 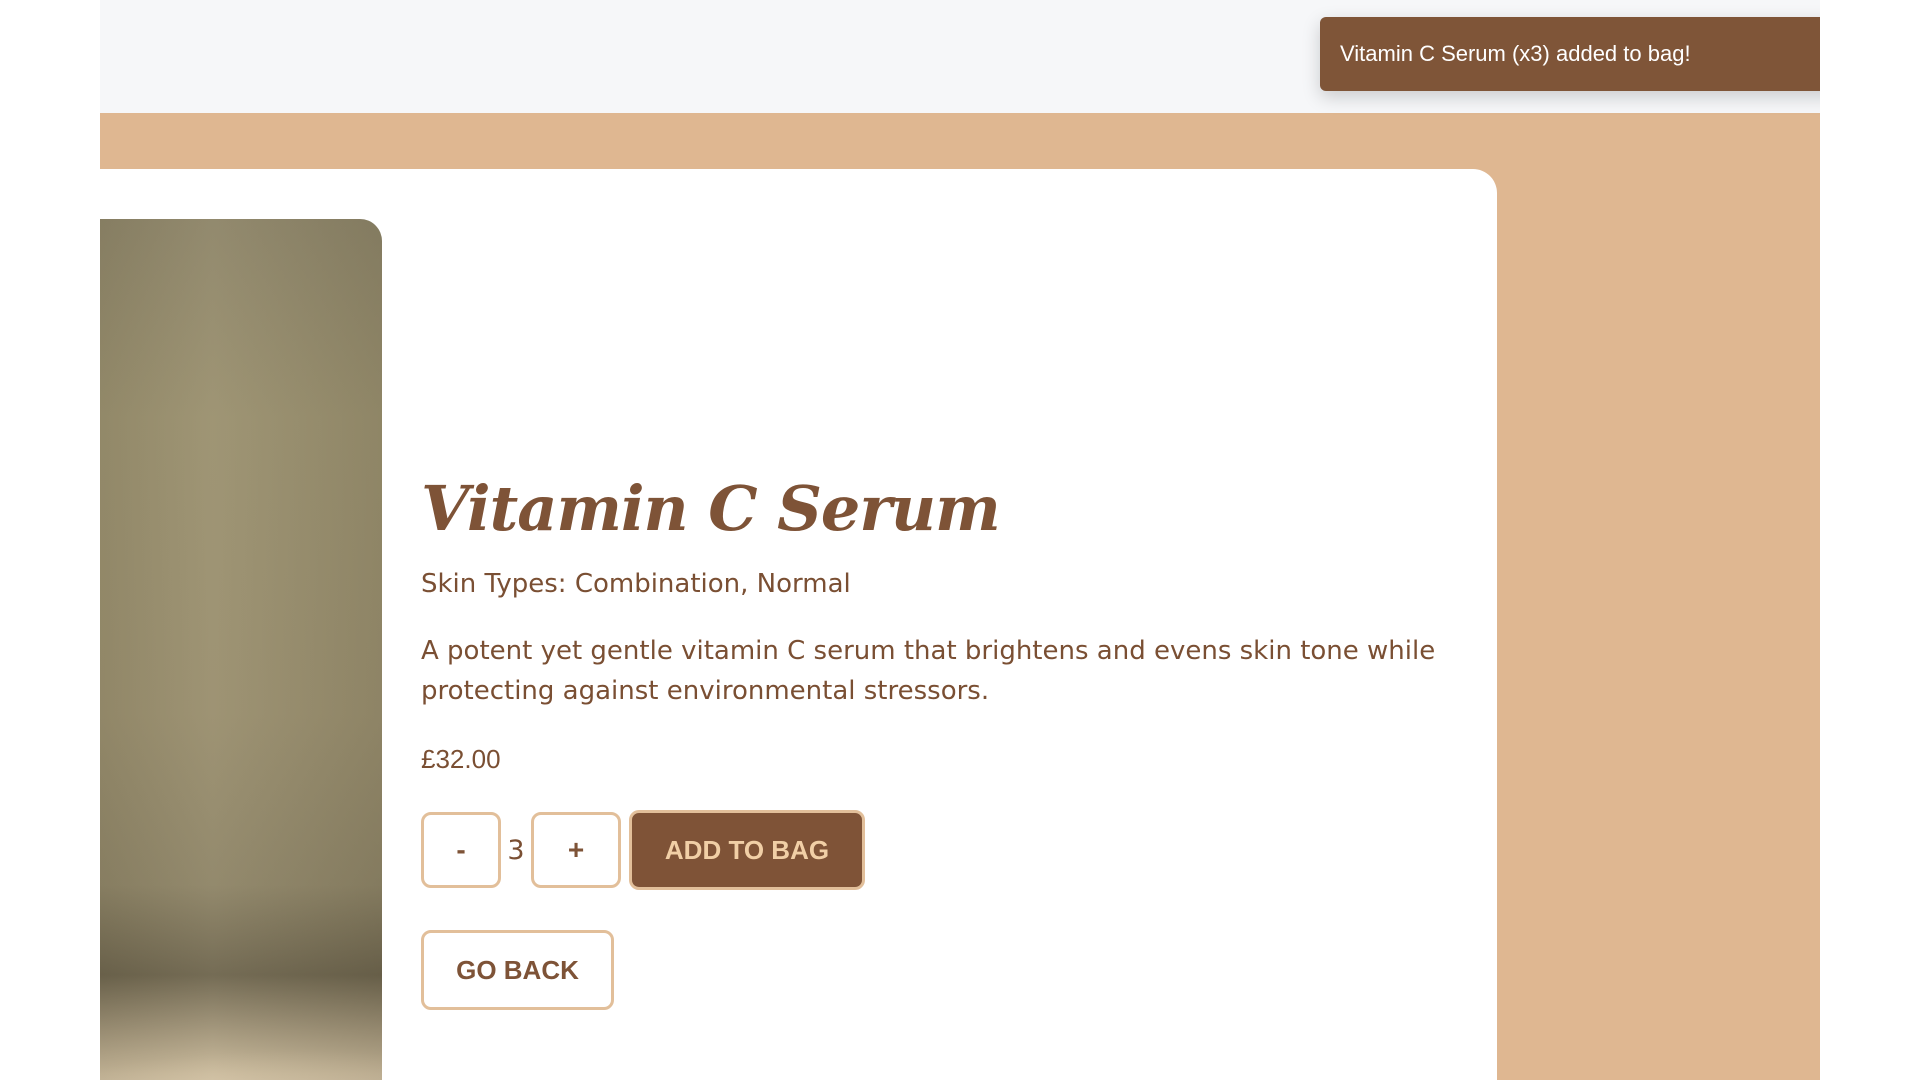 What do you see at coordinates (461, 759) in the screenshot?
I see `product-price: £32.00` at bounding box center [461, 759].